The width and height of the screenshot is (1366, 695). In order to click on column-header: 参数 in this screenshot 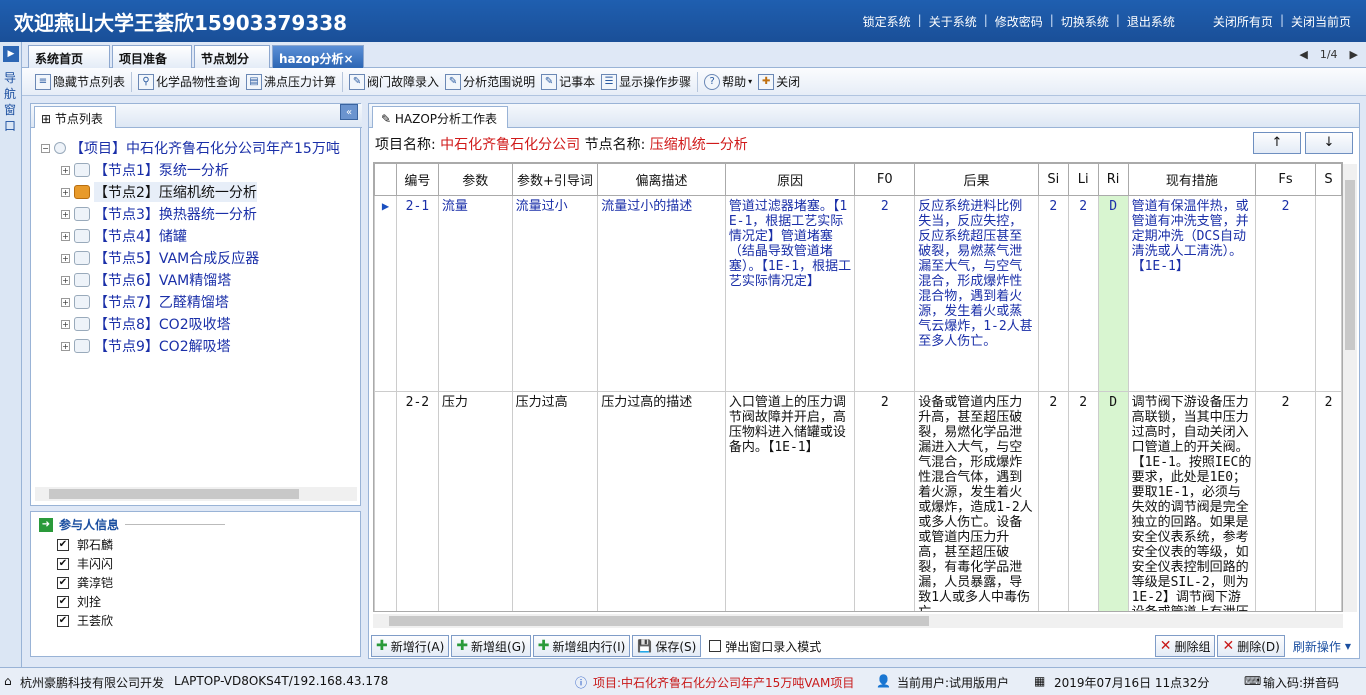, I will do `click(475, 179)`.